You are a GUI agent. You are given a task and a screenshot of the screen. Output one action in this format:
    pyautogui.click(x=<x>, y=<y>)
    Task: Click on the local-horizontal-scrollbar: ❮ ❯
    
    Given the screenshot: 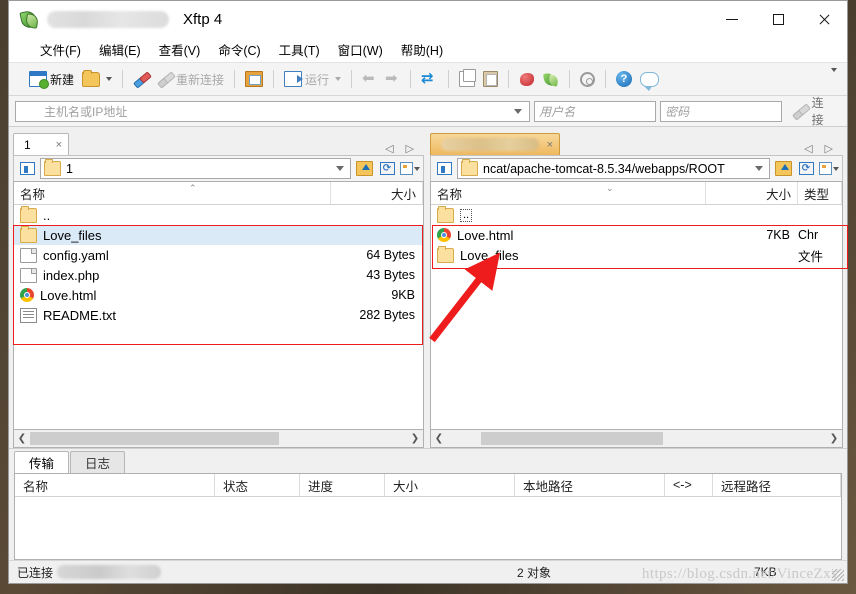 What is the action you would take?
    pyautogui.click(x=218, y=439)
    